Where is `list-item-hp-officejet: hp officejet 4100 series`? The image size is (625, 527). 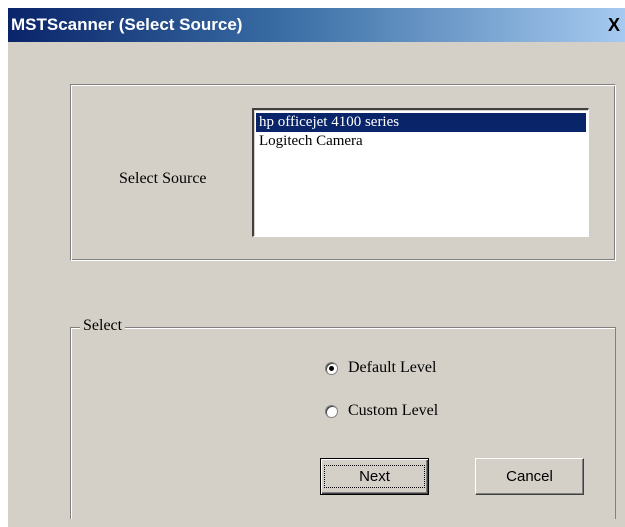
list-item-hp-officejet: hp officejet 4100 series is located at coordinates (421, 122).